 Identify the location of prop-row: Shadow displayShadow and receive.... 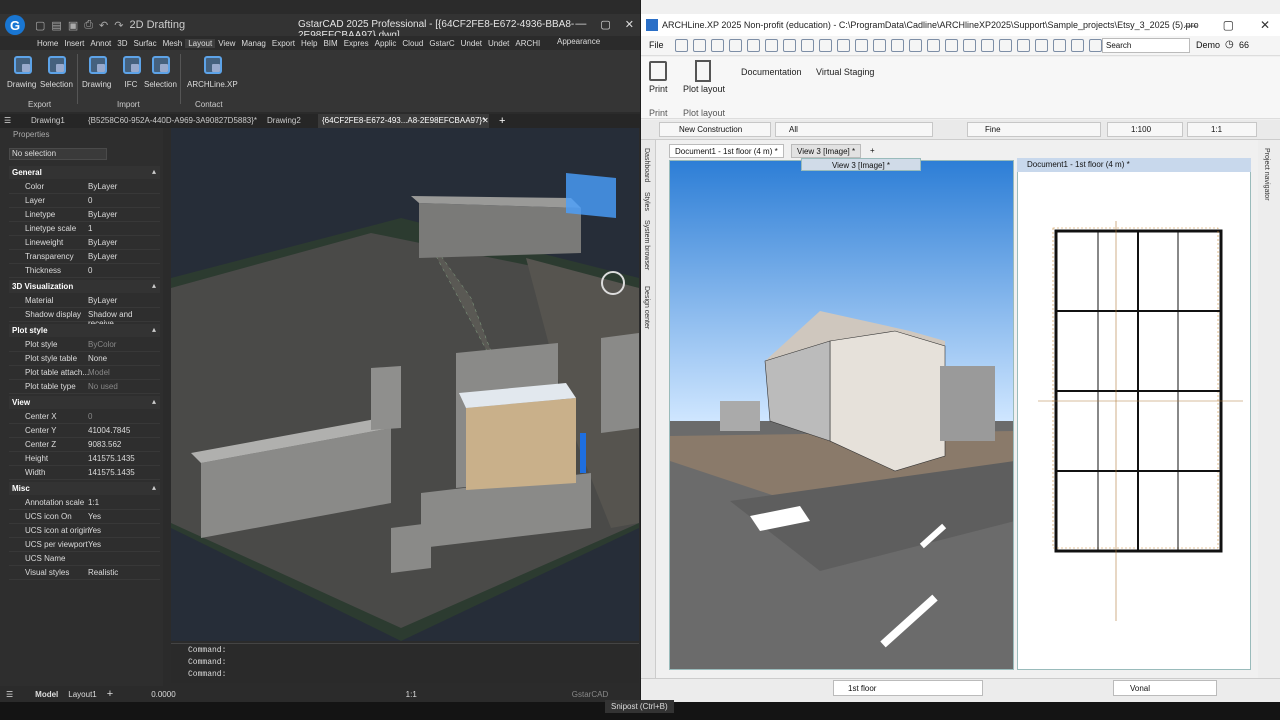
(84, 318).